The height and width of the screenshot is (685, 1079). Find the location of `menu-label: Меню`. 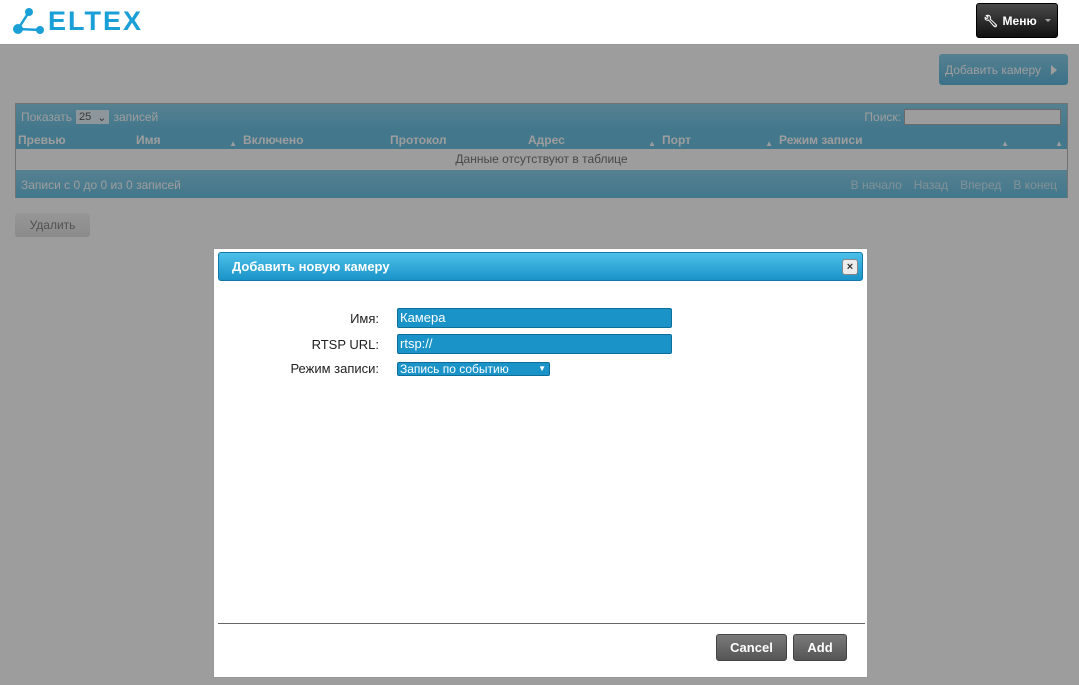

menu-label: Меню is located at coordinates (1019, 20).